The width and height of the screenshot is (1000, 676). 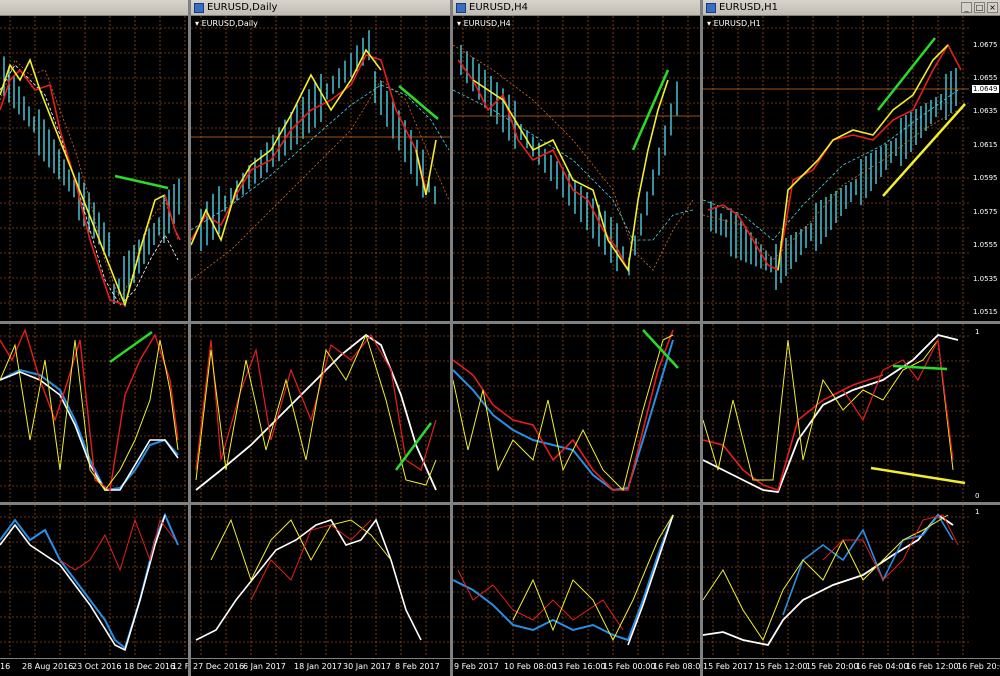 What do you see at coordinates (882, 666) in the screenshot?
I see `x-axis-label: 16 Feb 04:00` at bounding box center [882, 666].